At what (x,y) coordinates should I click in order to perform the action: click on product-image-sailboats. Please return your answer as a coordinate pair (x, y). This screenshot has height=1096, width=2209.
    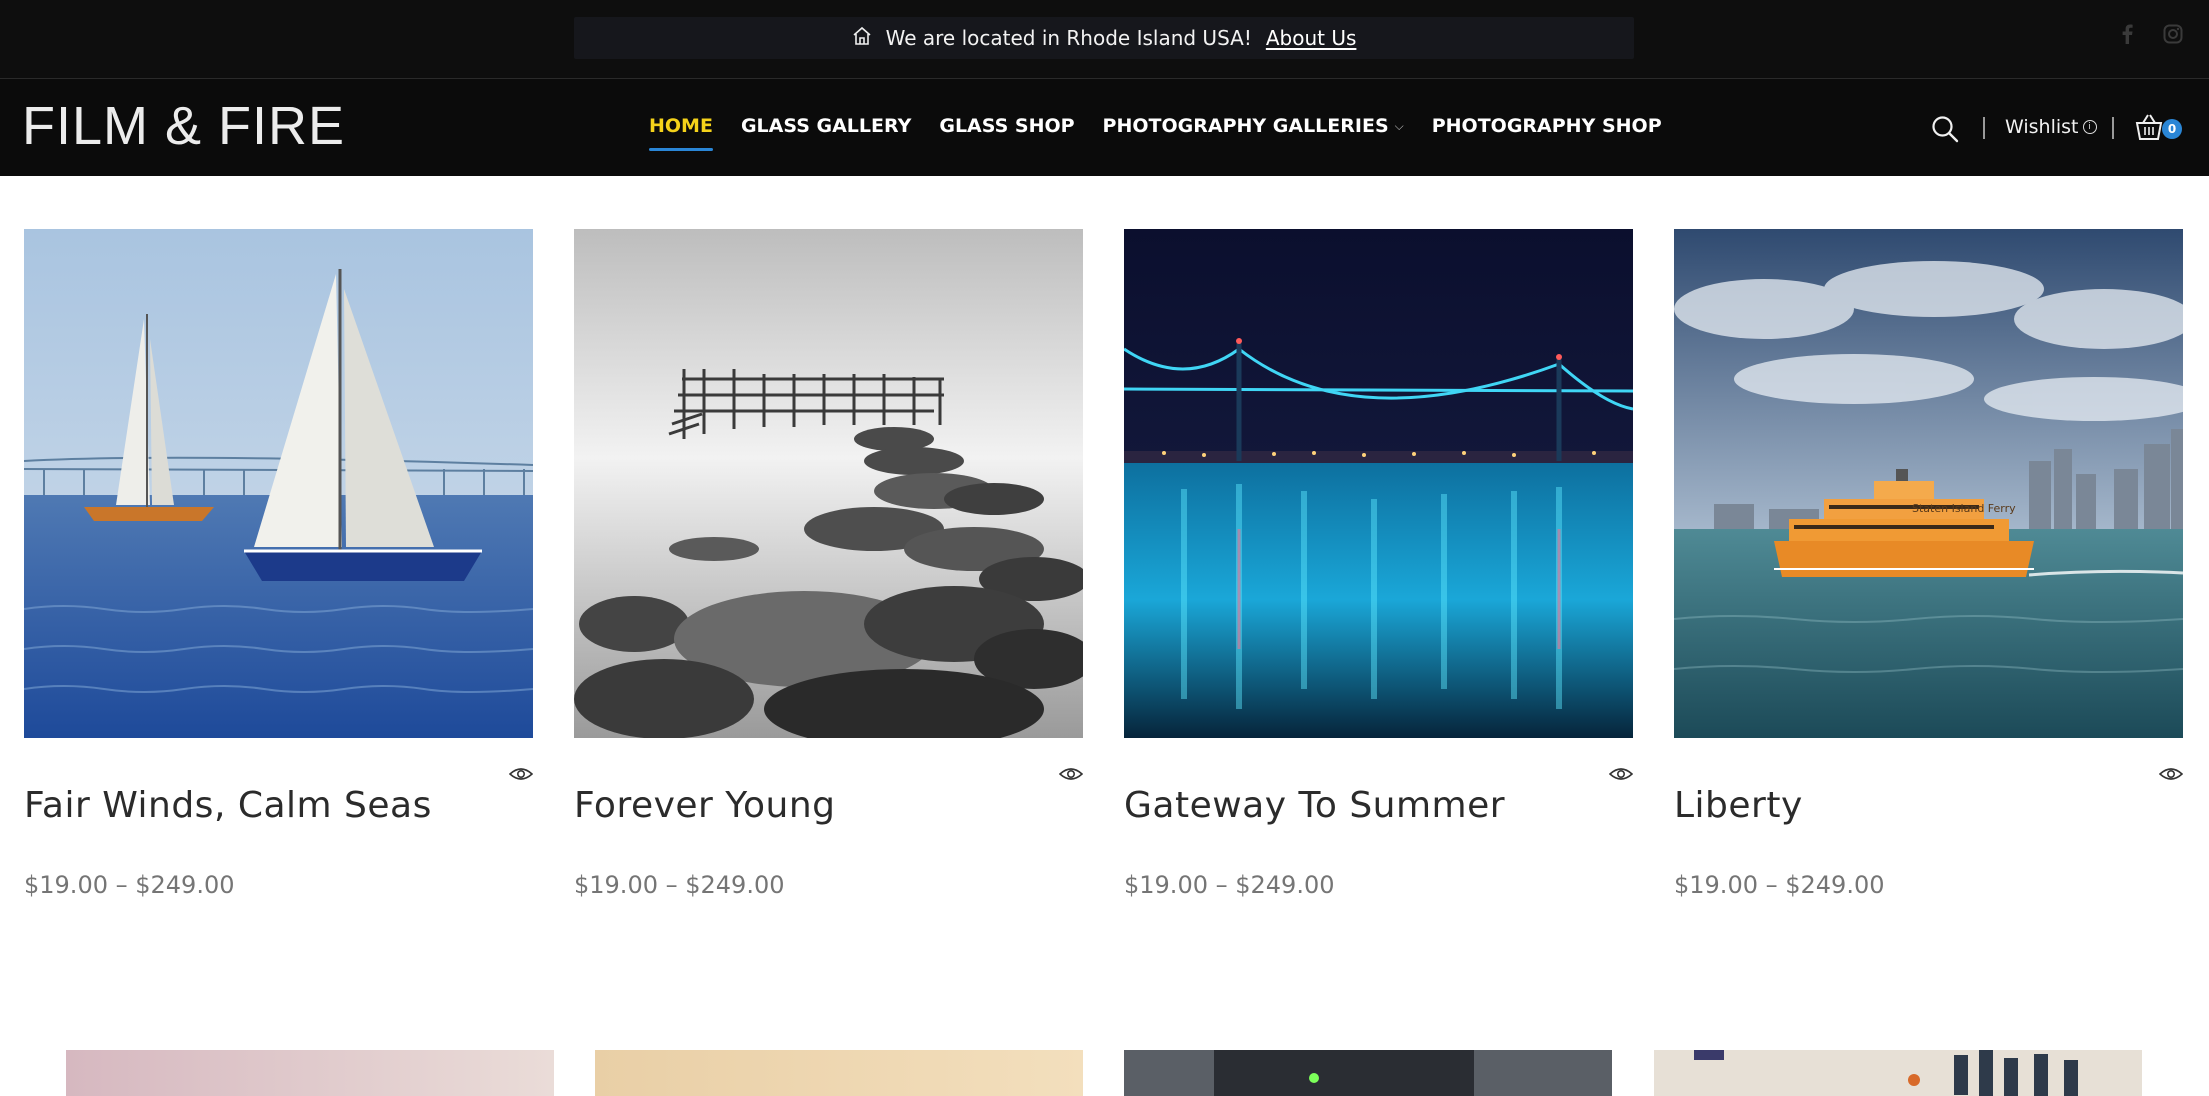
    Looking at the image, I should click on (278, 483).